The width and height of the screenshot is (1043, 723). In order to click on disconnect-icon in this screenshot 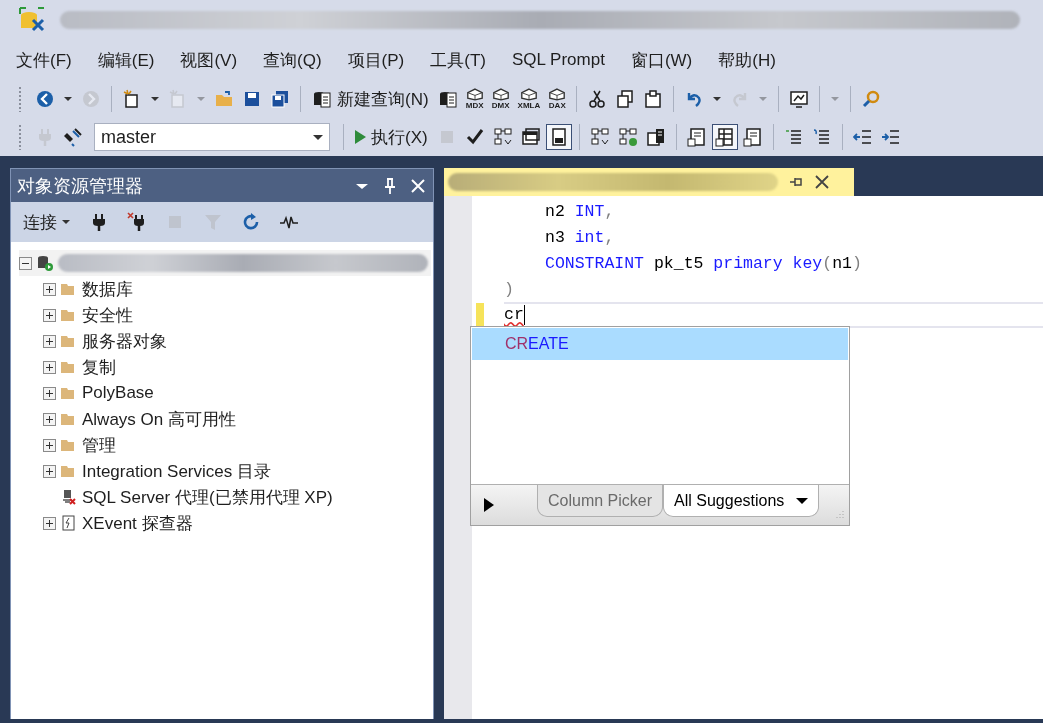, I will do `click(137, 222)`.